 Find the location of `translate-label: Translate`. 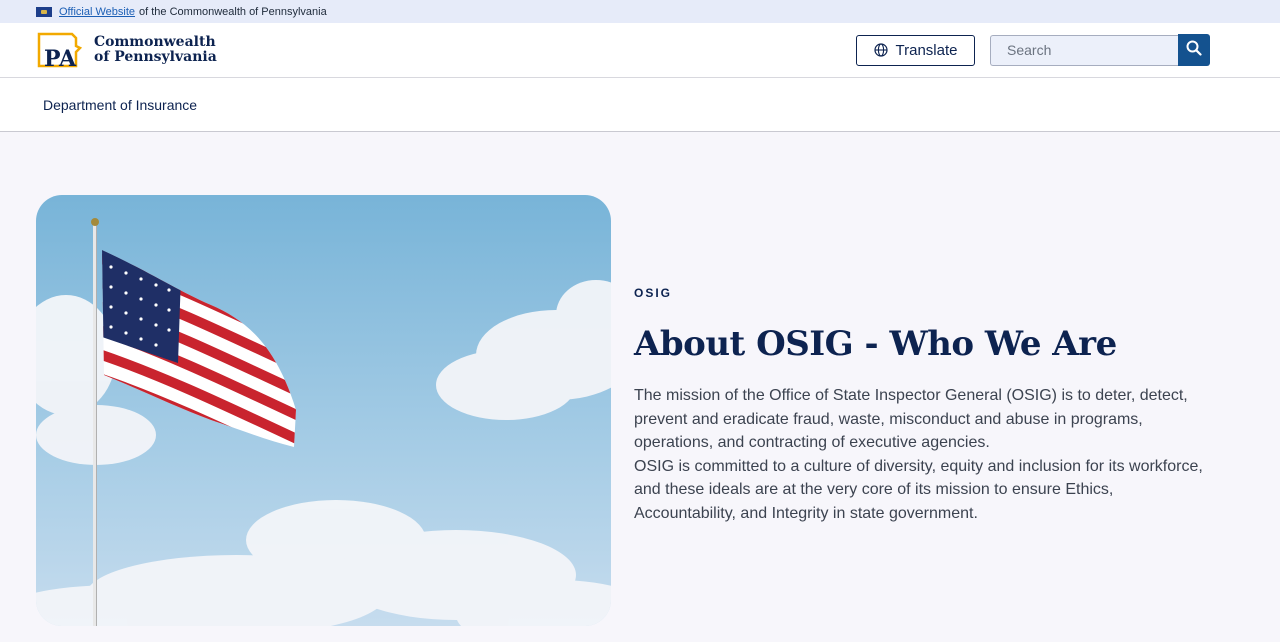

translate-label: Translate is located at coordinates (926, 50).